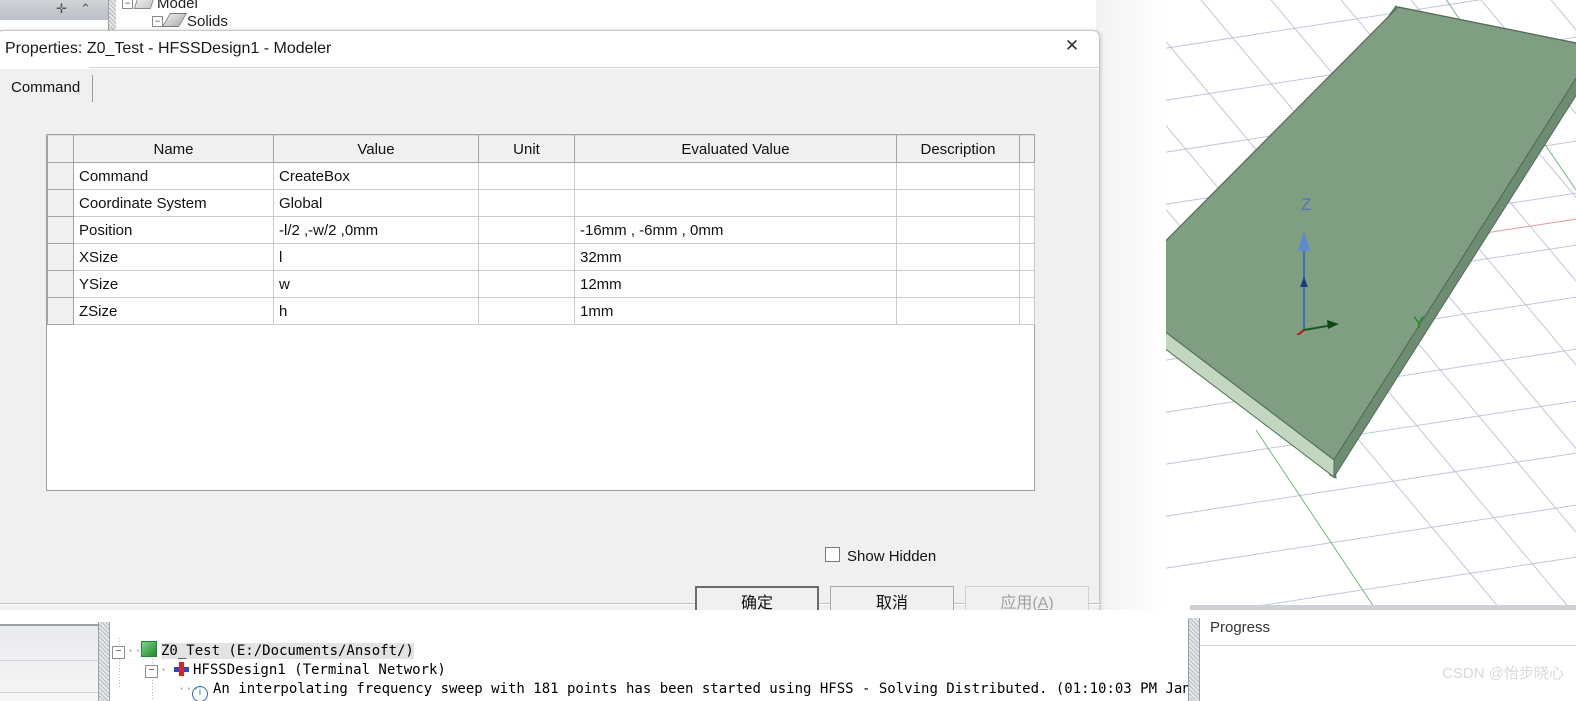  Describe the element at coordinates (173, 284) in the screenshot. I see `cell-name: YSize` at that location.